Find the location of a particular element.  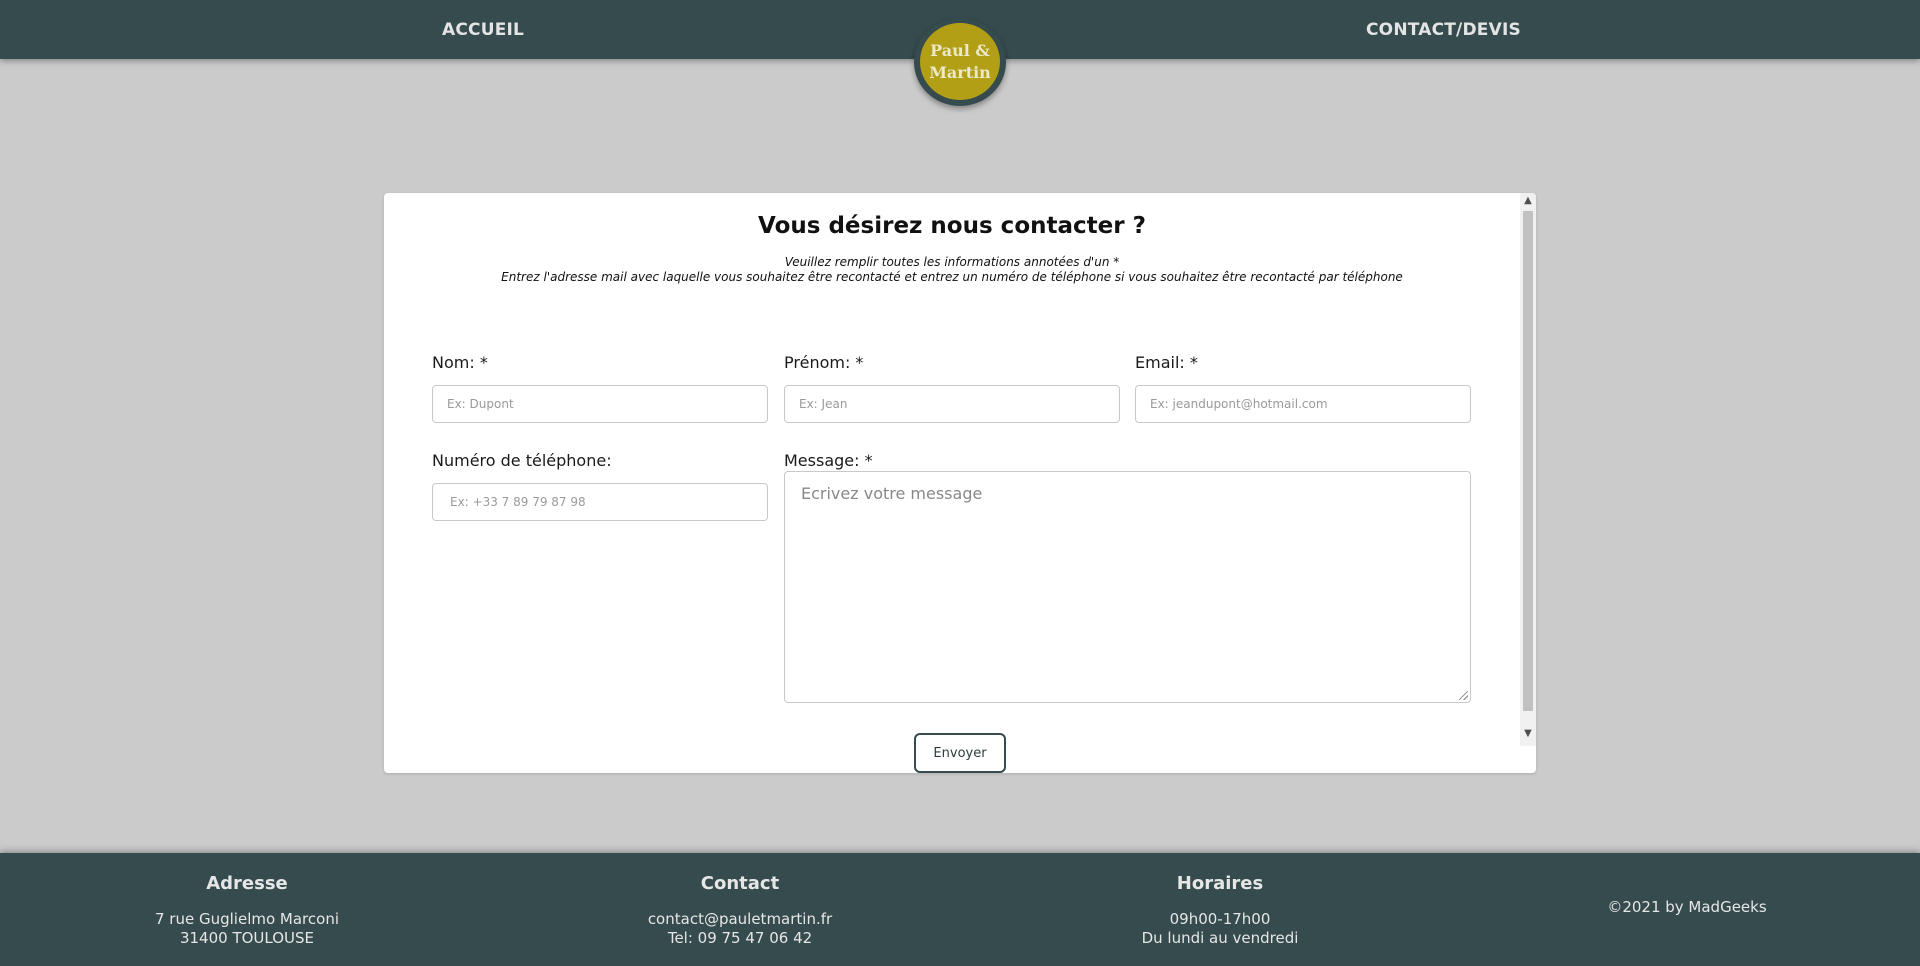

message-label: Message: * is located at coordinates (828, 460).